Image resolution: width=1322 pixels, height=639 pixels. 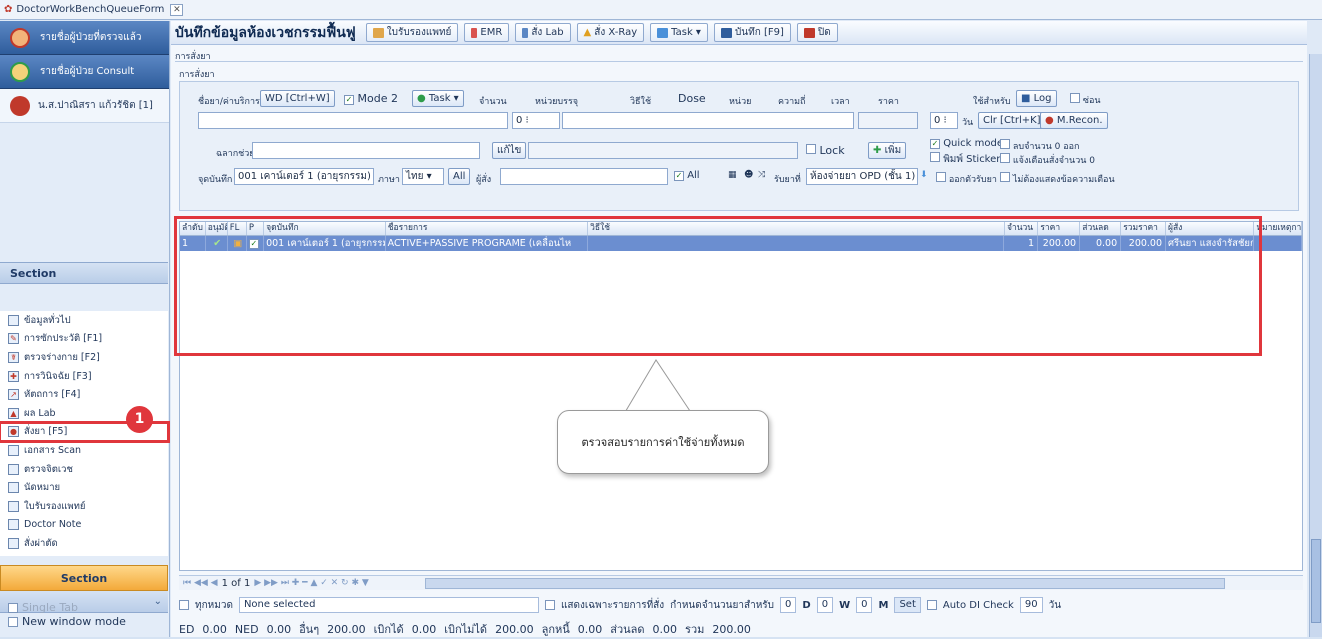 What do you see at coordinates (487, 32) in the screenshot?
I see `emr-button: EMR` at bounding box center [487, 32].